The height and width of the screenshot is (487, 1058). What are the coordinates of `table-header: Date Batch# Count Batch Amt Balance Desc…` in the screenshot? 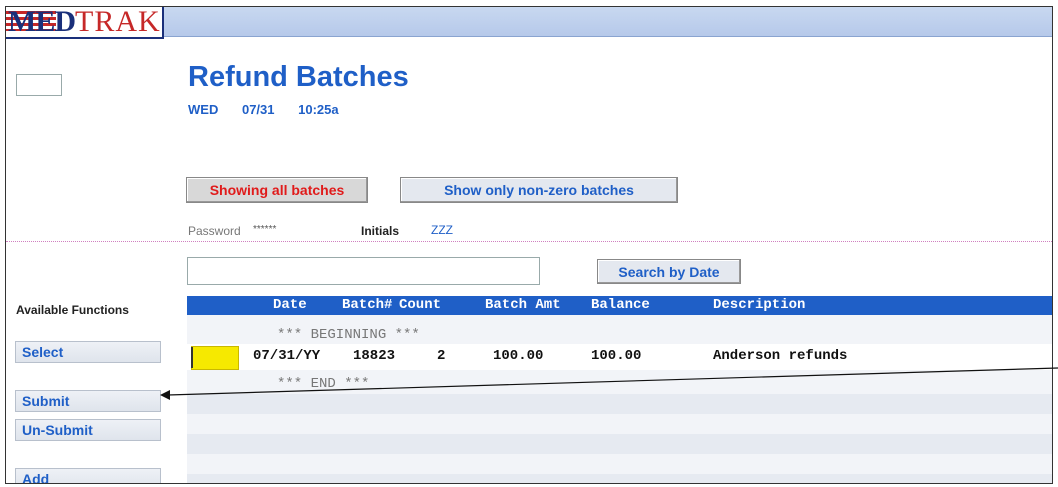 It's located at (619, 305).